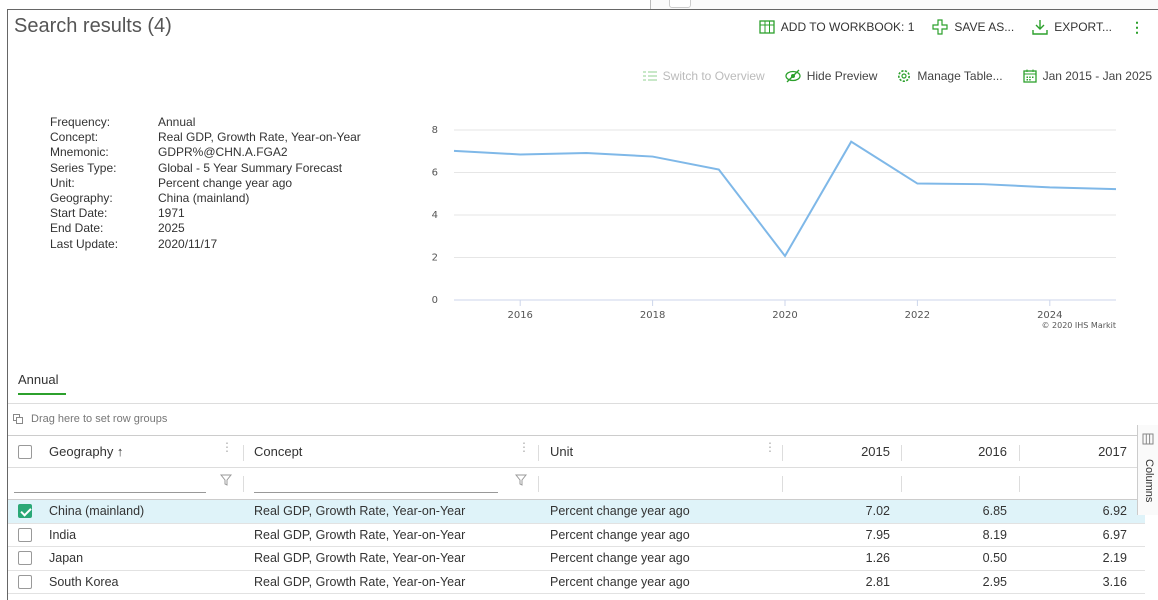 The image size is (1158, 600). What do you see at coordinates (435, 215) in the screenshot?
I see `chart-y-tick-label: 4` at bounding box center [435, 215].